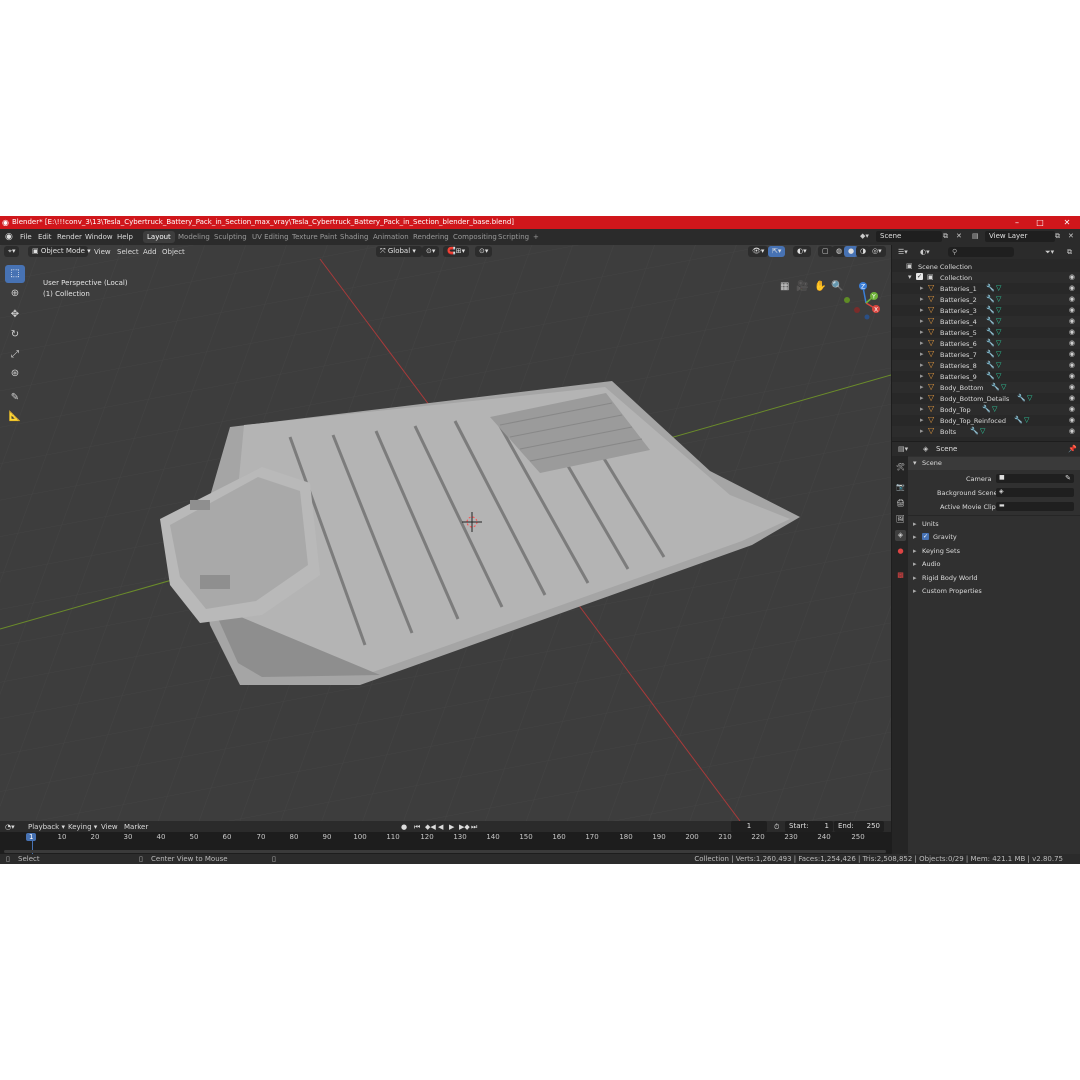  I want to click on delete-view-layer-icon: ✕, so click(1071, 236).